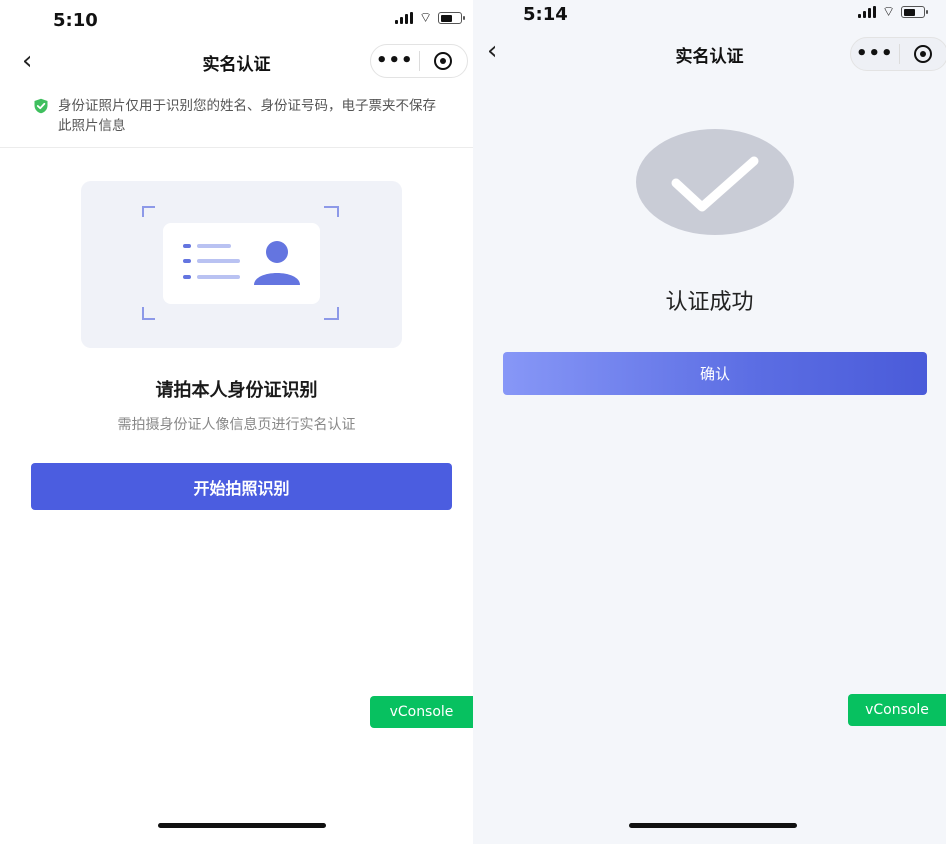 The height and width of the screenshot is (844, 946). I want to click on privacy-notice: 身份证照片仅用于识别您的姓名、身份证号码，电子票夹不保存此照片信息, so click(236, 121).